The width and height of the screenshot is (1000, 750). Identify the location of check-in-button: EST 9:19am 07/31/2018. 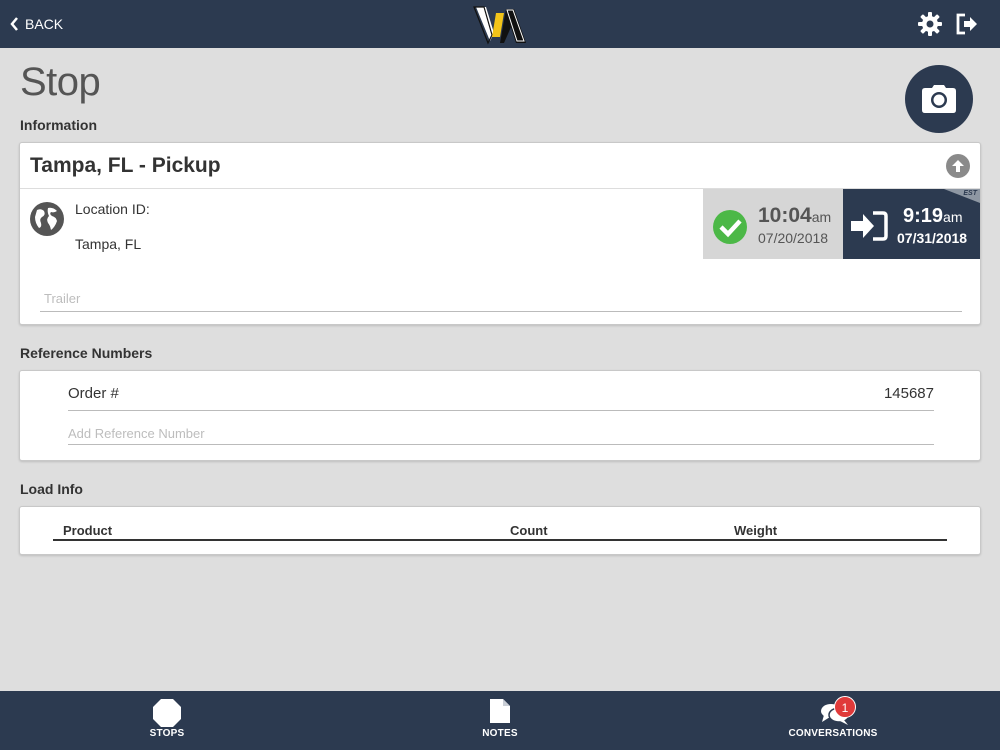
(911, 224).